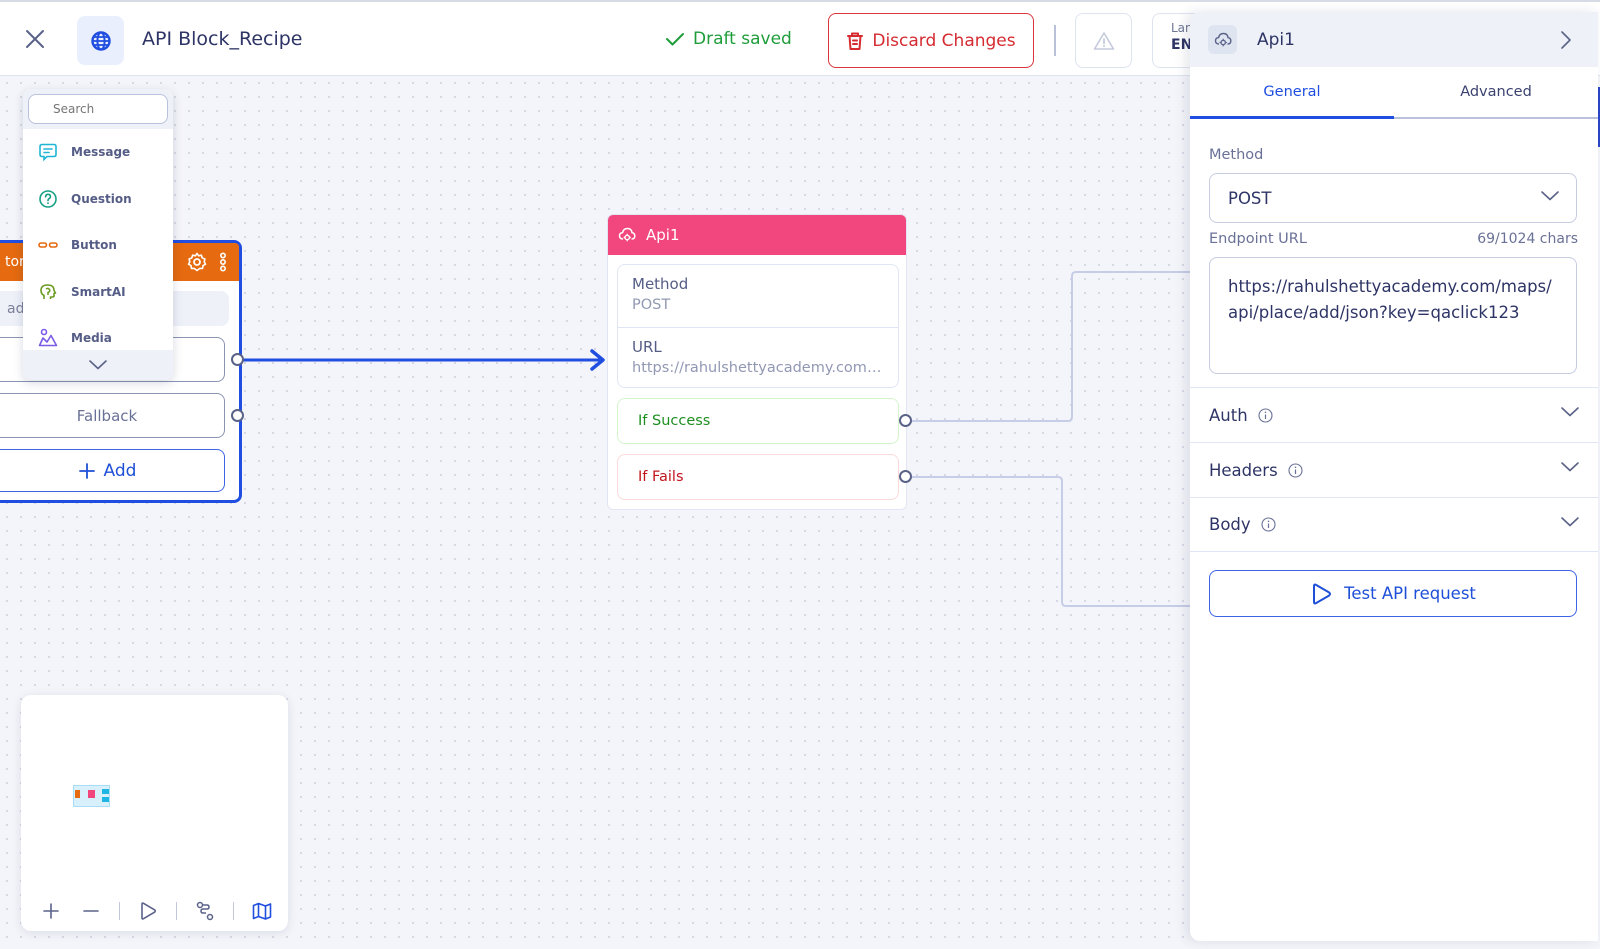  Describe the element at coordinates (197, 262) in the screenshot. I see `gear-icon` at that location.